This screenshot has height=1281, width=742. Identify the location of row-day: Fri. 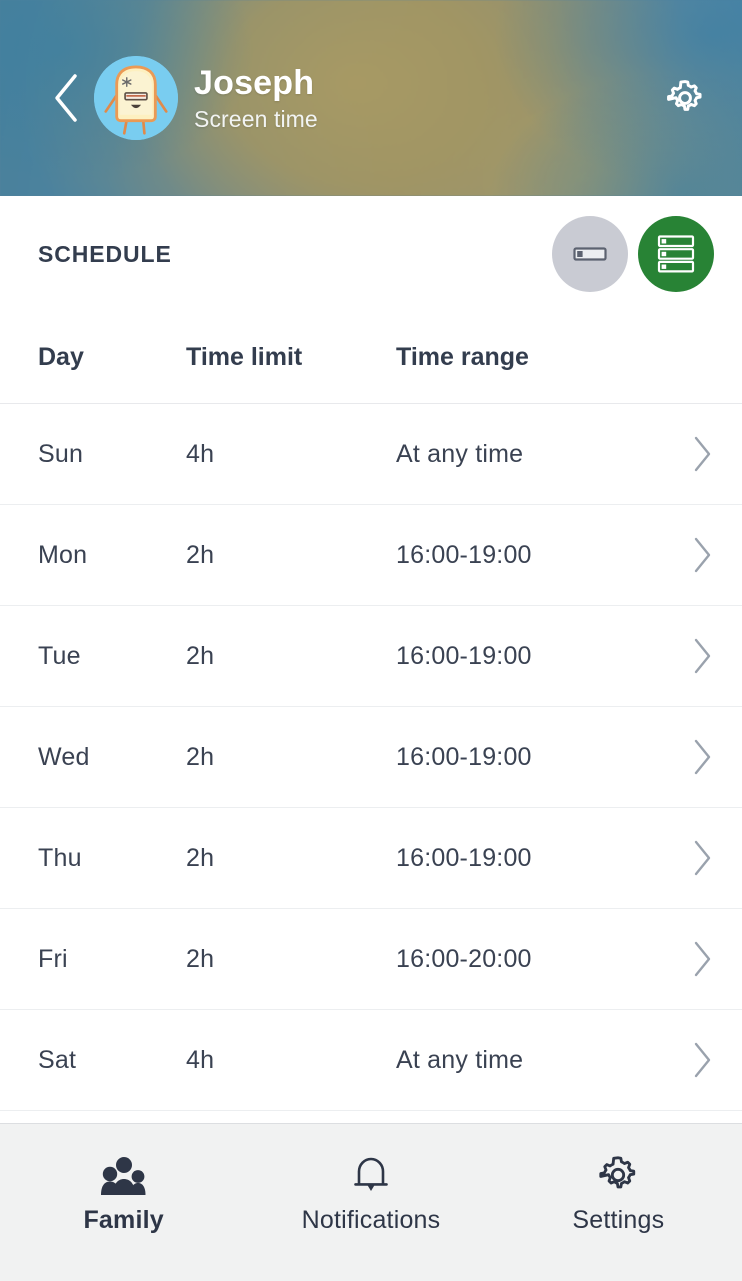
(53, 958).